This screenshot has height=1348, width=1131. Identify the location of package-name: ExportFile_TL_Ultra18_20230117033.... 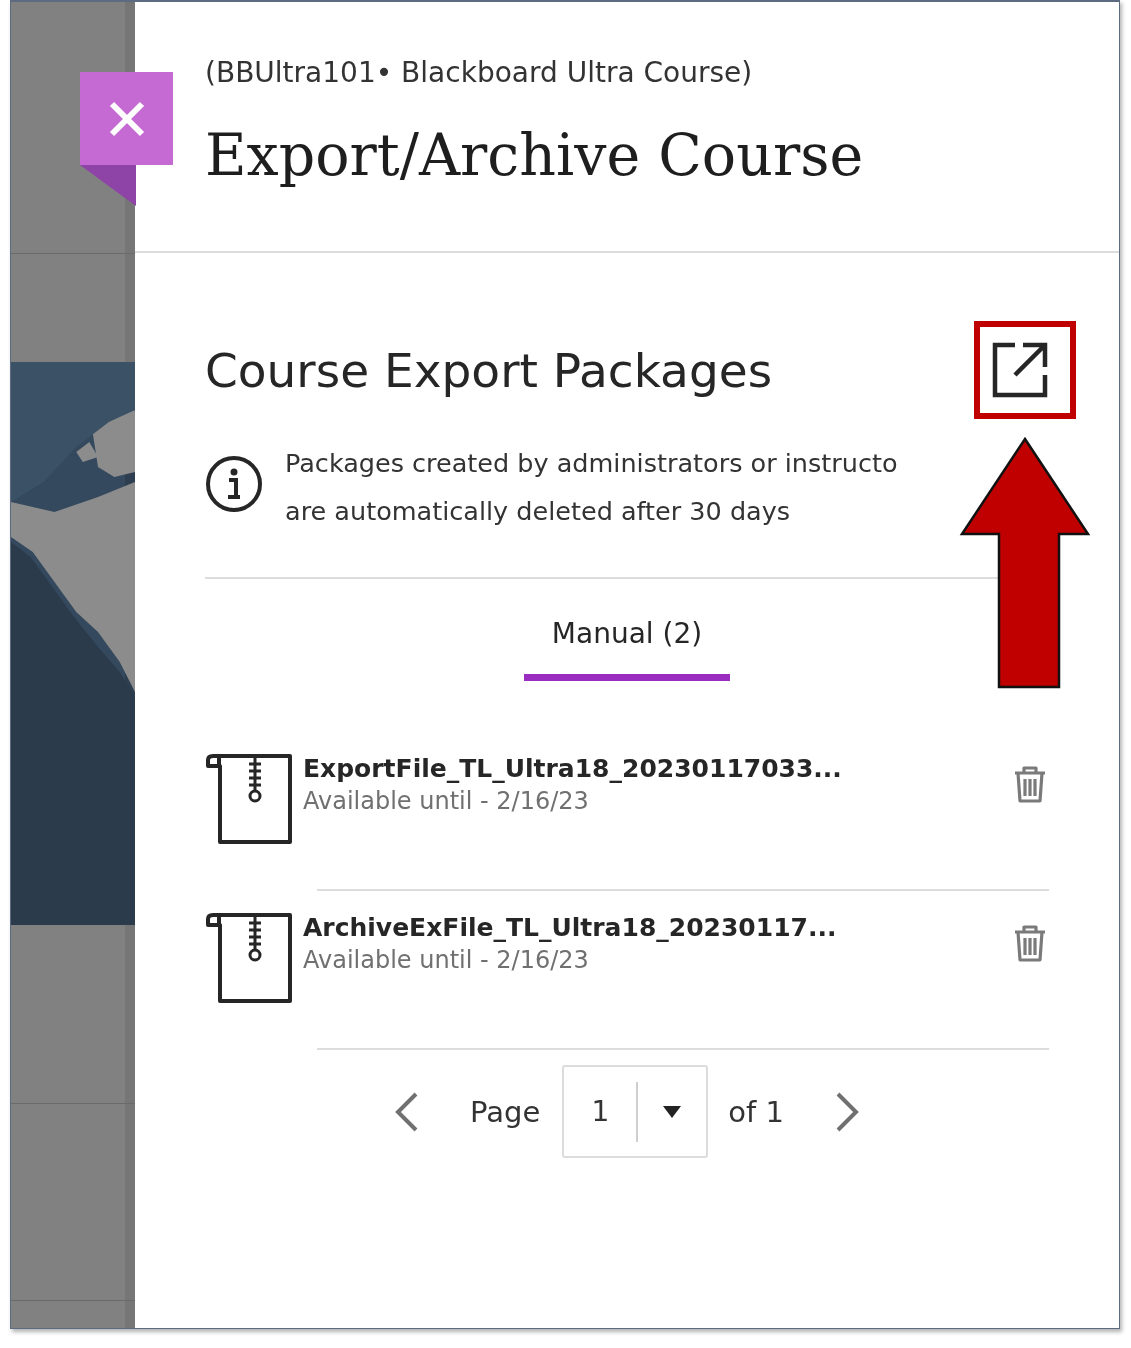
(657, 768).